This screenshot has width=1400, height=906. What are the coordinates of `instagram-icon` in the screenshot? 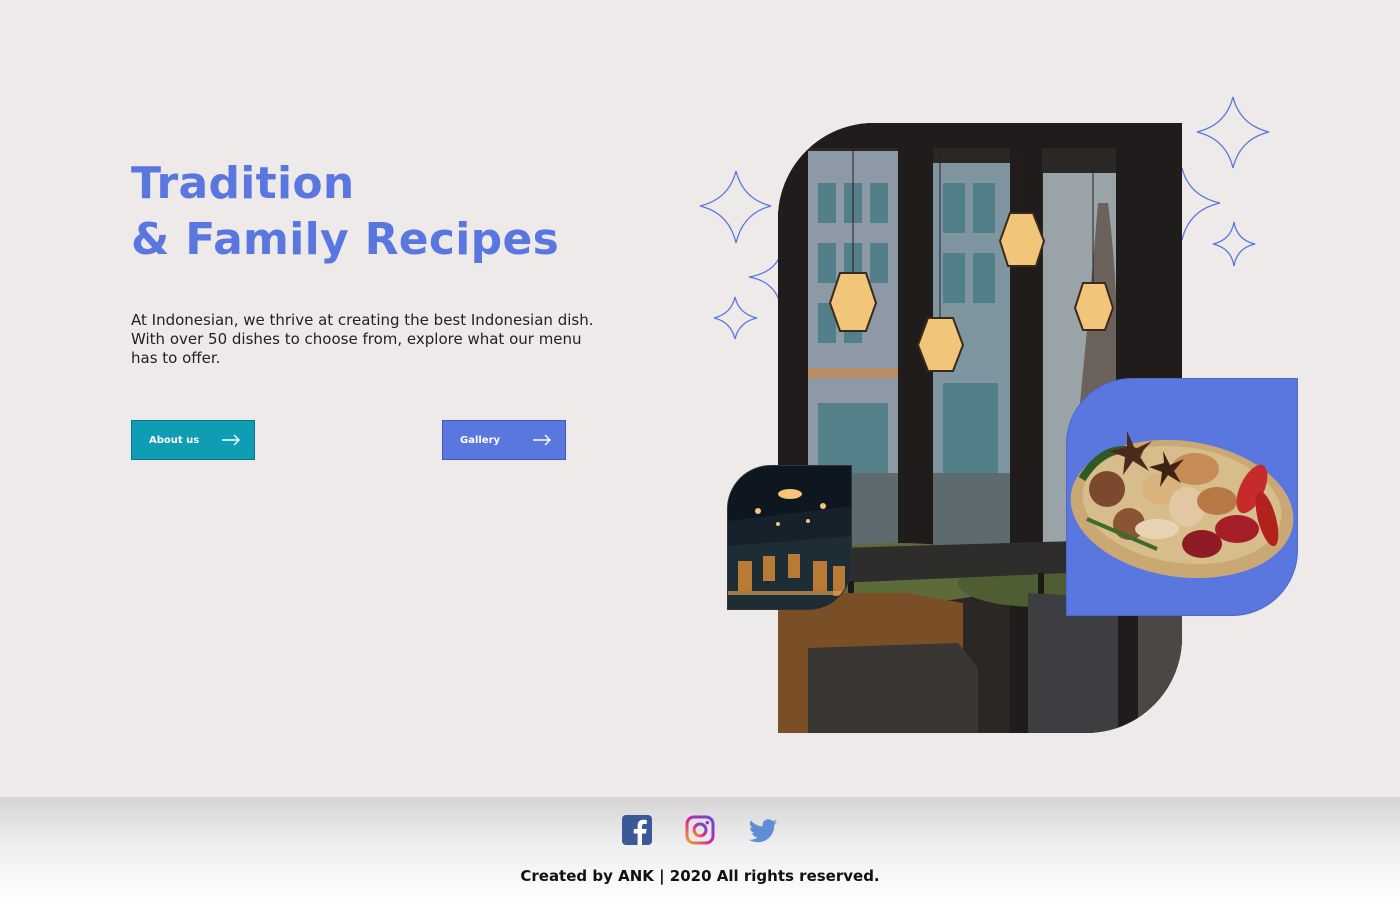 It's located at (700, 830).